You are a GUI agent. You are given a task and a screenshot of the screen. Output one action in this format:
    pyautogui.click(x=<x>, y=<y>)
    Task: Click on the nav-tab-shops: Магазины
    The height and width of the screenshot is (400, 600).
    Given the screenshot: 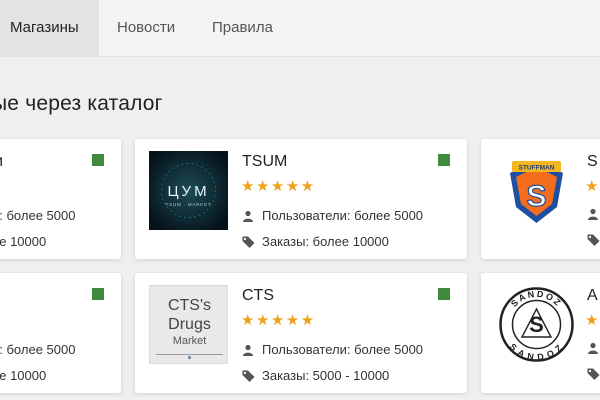 What is the action you would take?
    pyautogui.click(x=49, y=28)
    